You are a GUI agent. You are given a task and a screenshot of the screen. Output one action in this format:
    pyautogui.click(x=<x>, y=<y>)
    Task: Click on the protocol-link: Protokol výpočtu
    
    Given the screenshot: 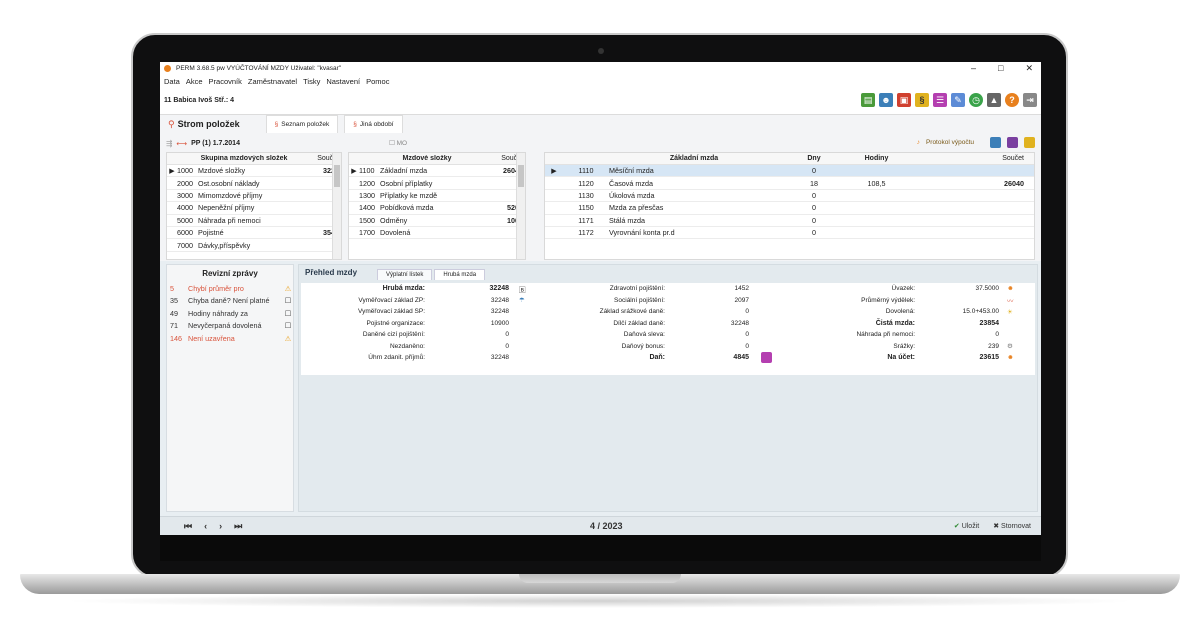 What is the action you would take?
    pyautogui.click(x=950, y=142)
    